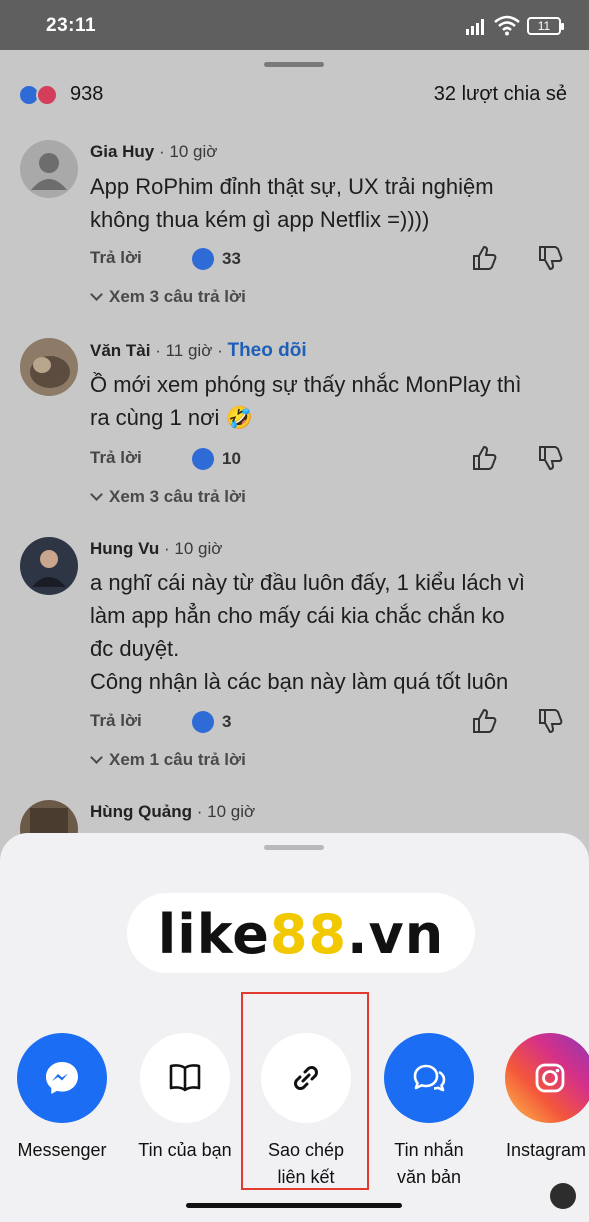  What do you see at coordinates (135, 648) in the screenshot?
I see `comment-line: đc duyệt.` at bounding box center [135, 648].